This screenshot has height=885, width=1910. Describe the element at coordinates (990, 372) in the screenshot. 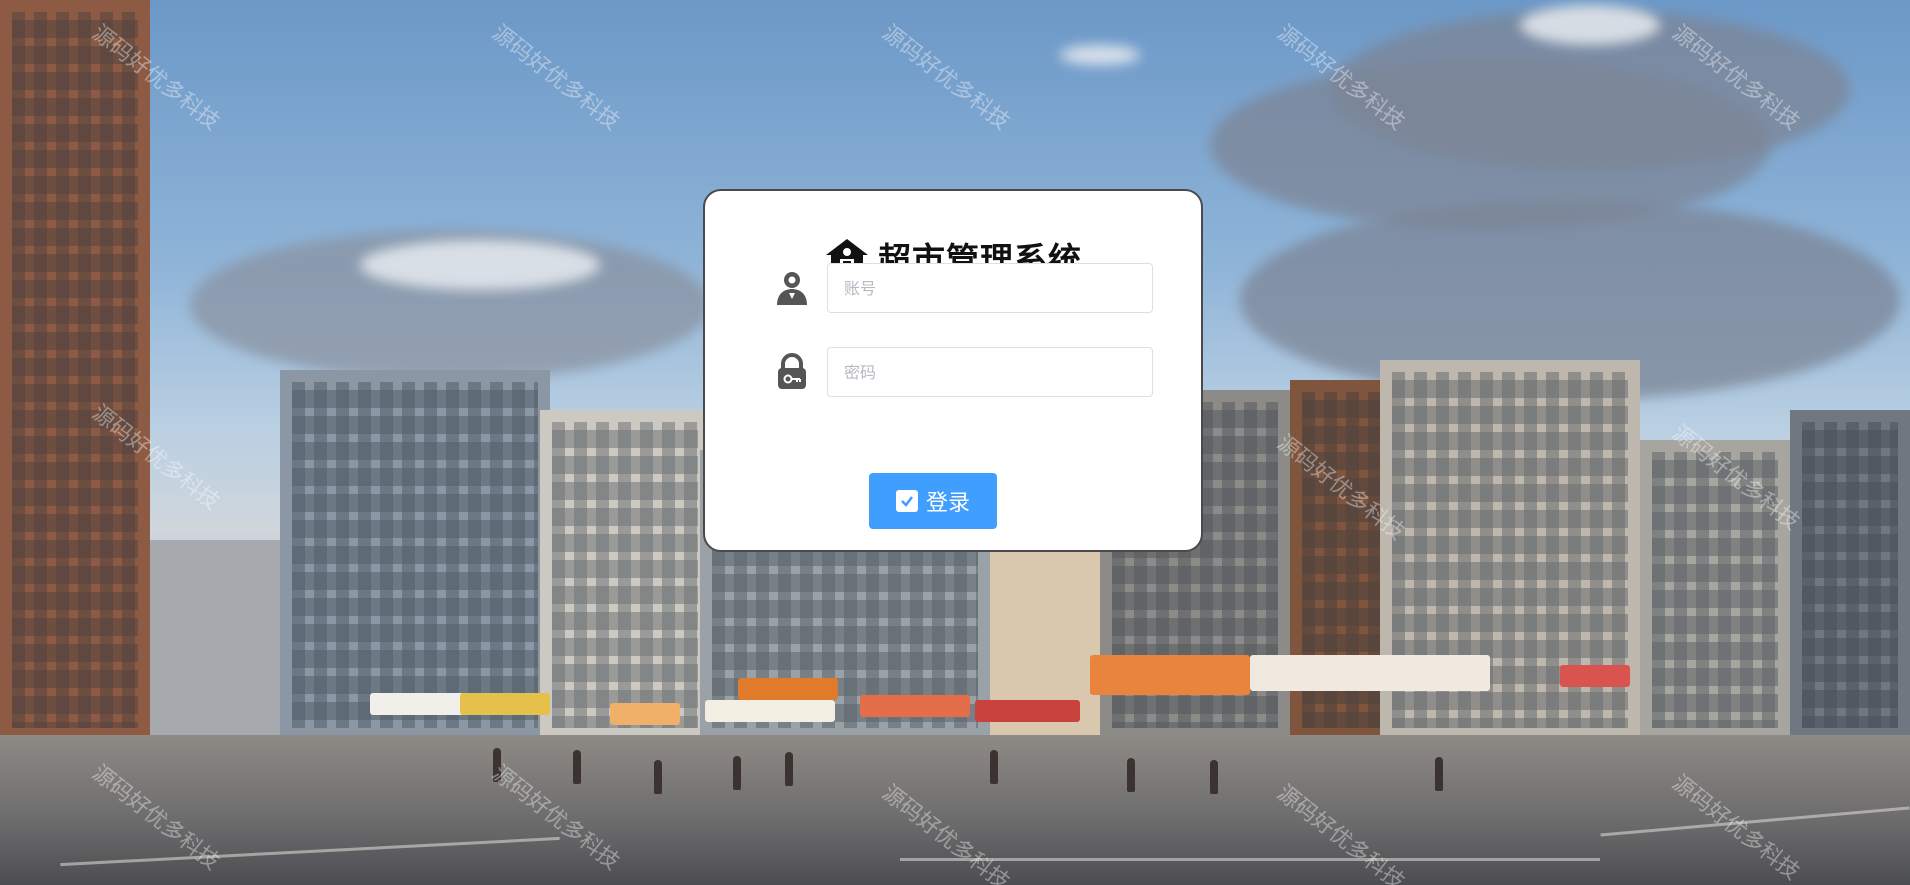

I see `password-input` at that location.